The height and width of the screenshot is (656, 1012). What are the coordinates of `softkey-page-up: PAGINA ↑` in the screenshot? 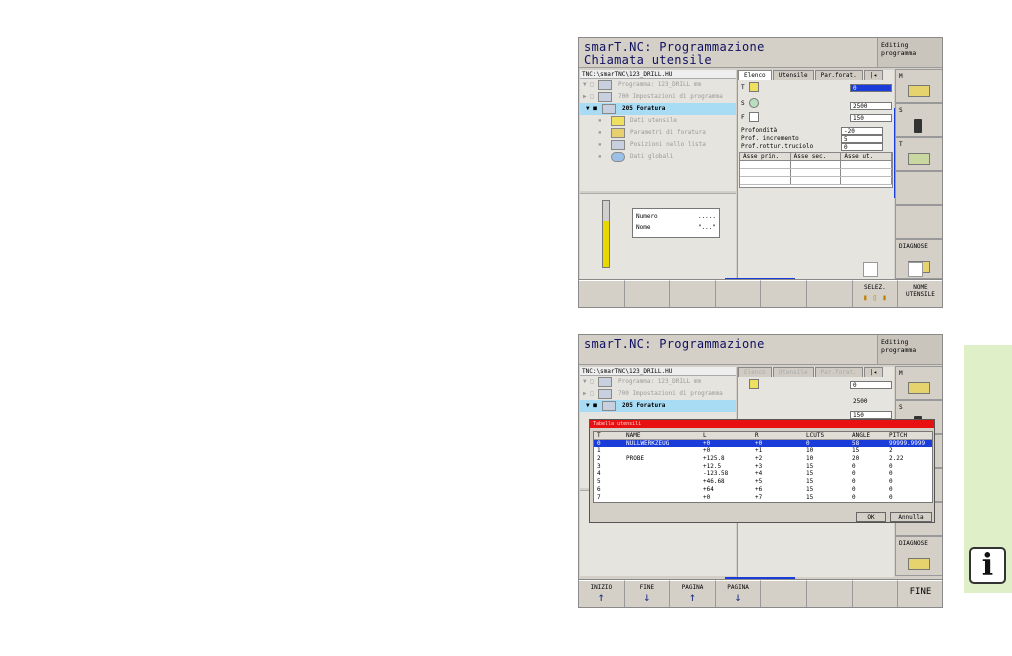 It's located at (693, 593).